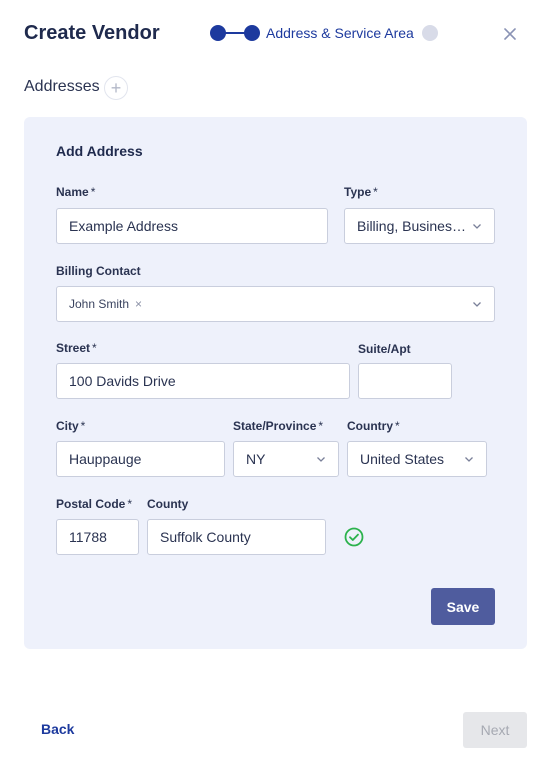  Describe the element at coordinates (252, 33) in the screenshot. I see `step-2-dot` at that location.